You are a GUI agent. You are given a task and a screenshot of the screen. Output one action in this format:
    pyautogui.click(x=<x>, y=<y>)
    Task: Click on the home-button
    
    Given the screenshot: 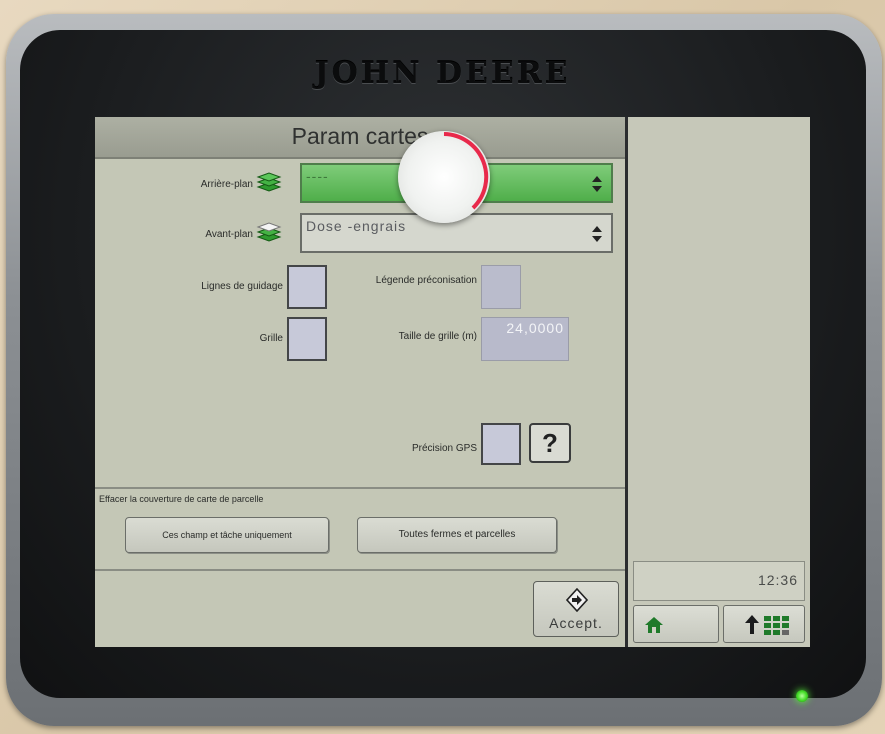 What is the action you would take?
    pyautogui.click(x=676, y=624)
    